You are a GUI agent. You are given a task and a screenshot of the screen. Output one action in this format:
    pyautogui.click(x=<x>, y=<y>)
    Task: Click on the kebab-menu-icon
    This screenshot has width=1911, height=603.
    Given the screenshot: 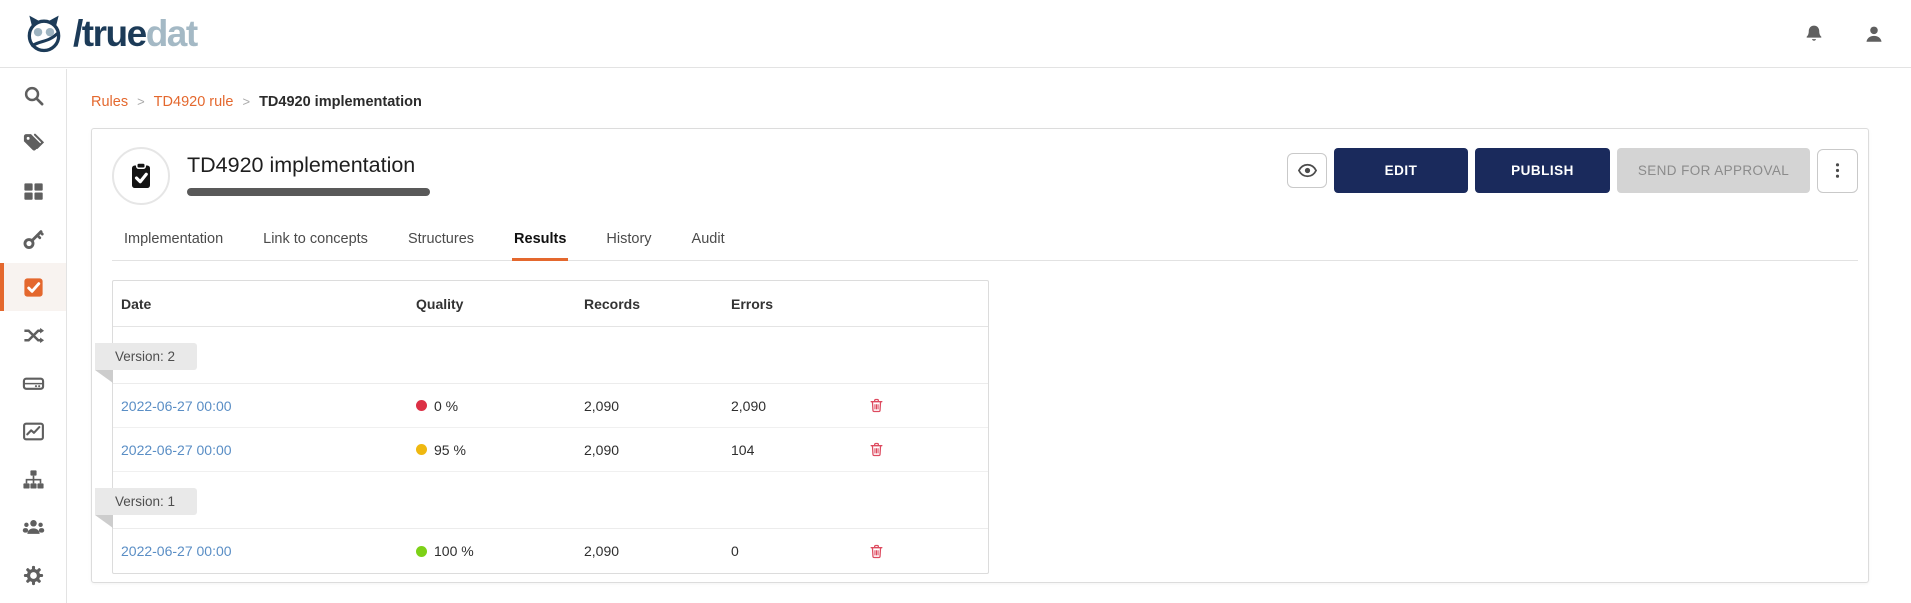 What is the action you would take?
    pyautogui.click(x=1837, y=170)
    